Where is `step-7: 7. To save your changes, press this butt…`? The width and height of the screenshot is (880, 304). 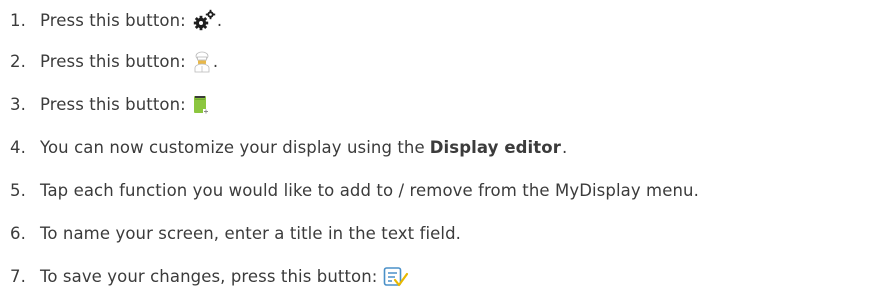 step-7: 7. To save your changes, press this butt… is located at coordinates (354, 276).